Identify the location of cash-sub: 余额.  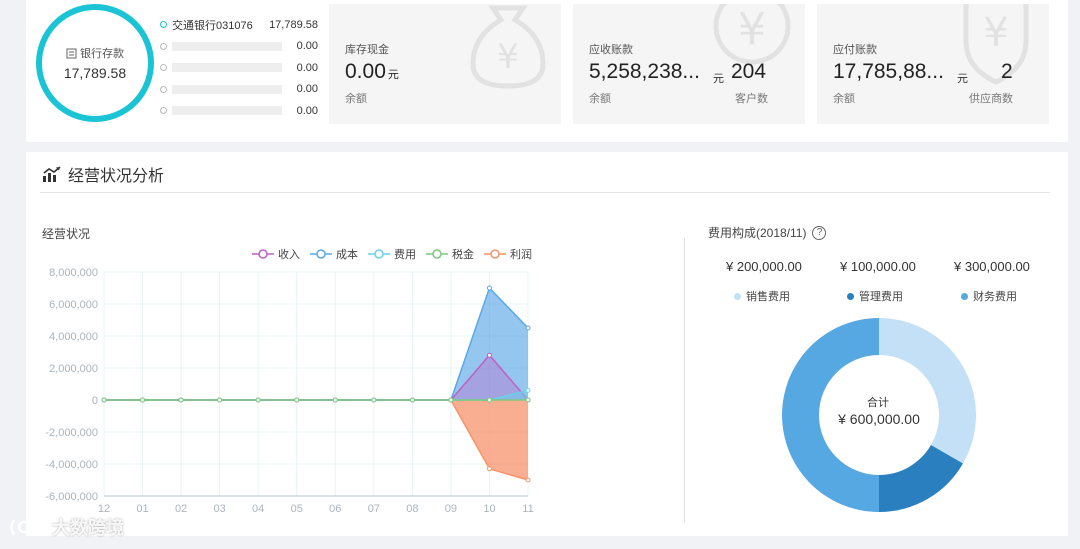
(356, 99).